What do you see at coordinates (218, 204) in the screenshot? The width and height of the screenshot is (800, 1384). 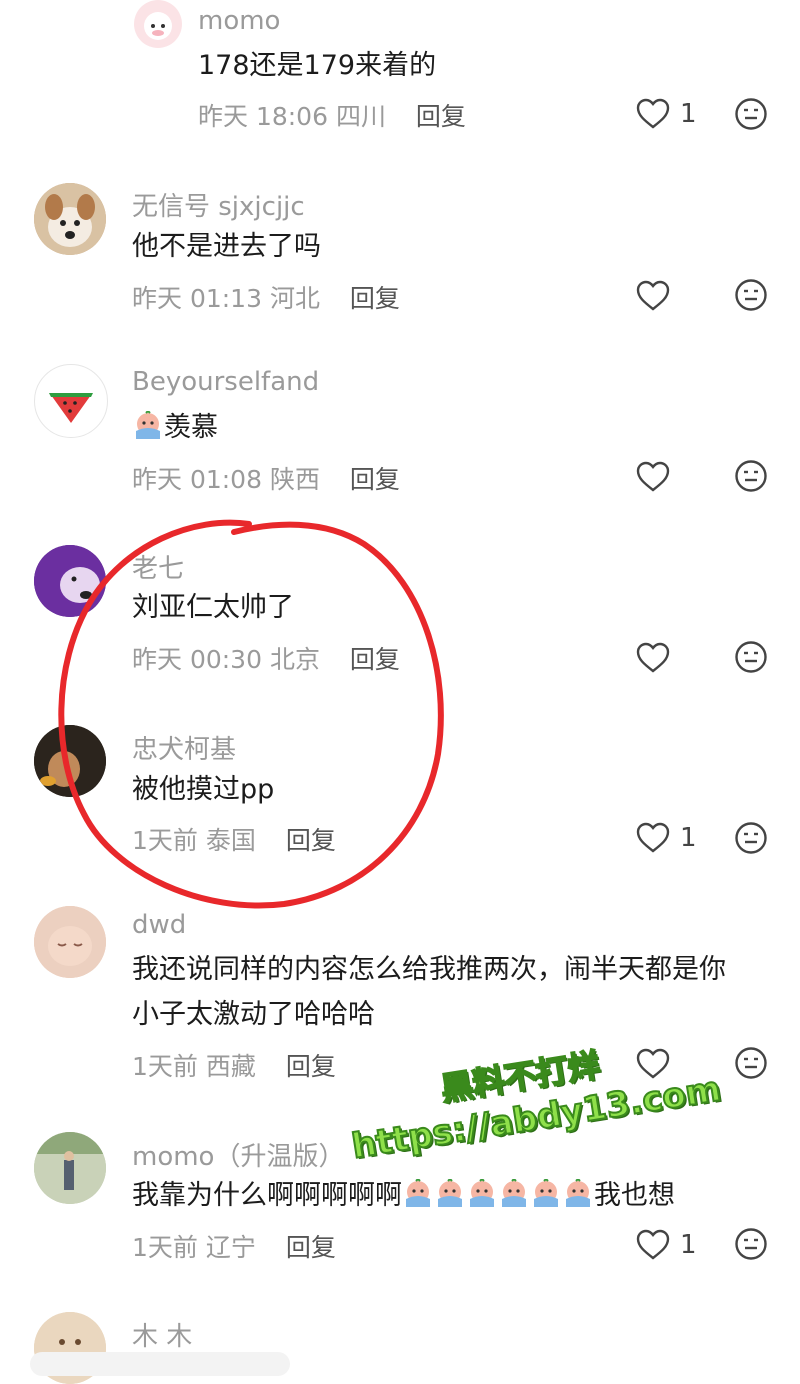 I see `comment-author: 无信号 sjxjcjjc` at bounding box center [218, 204].